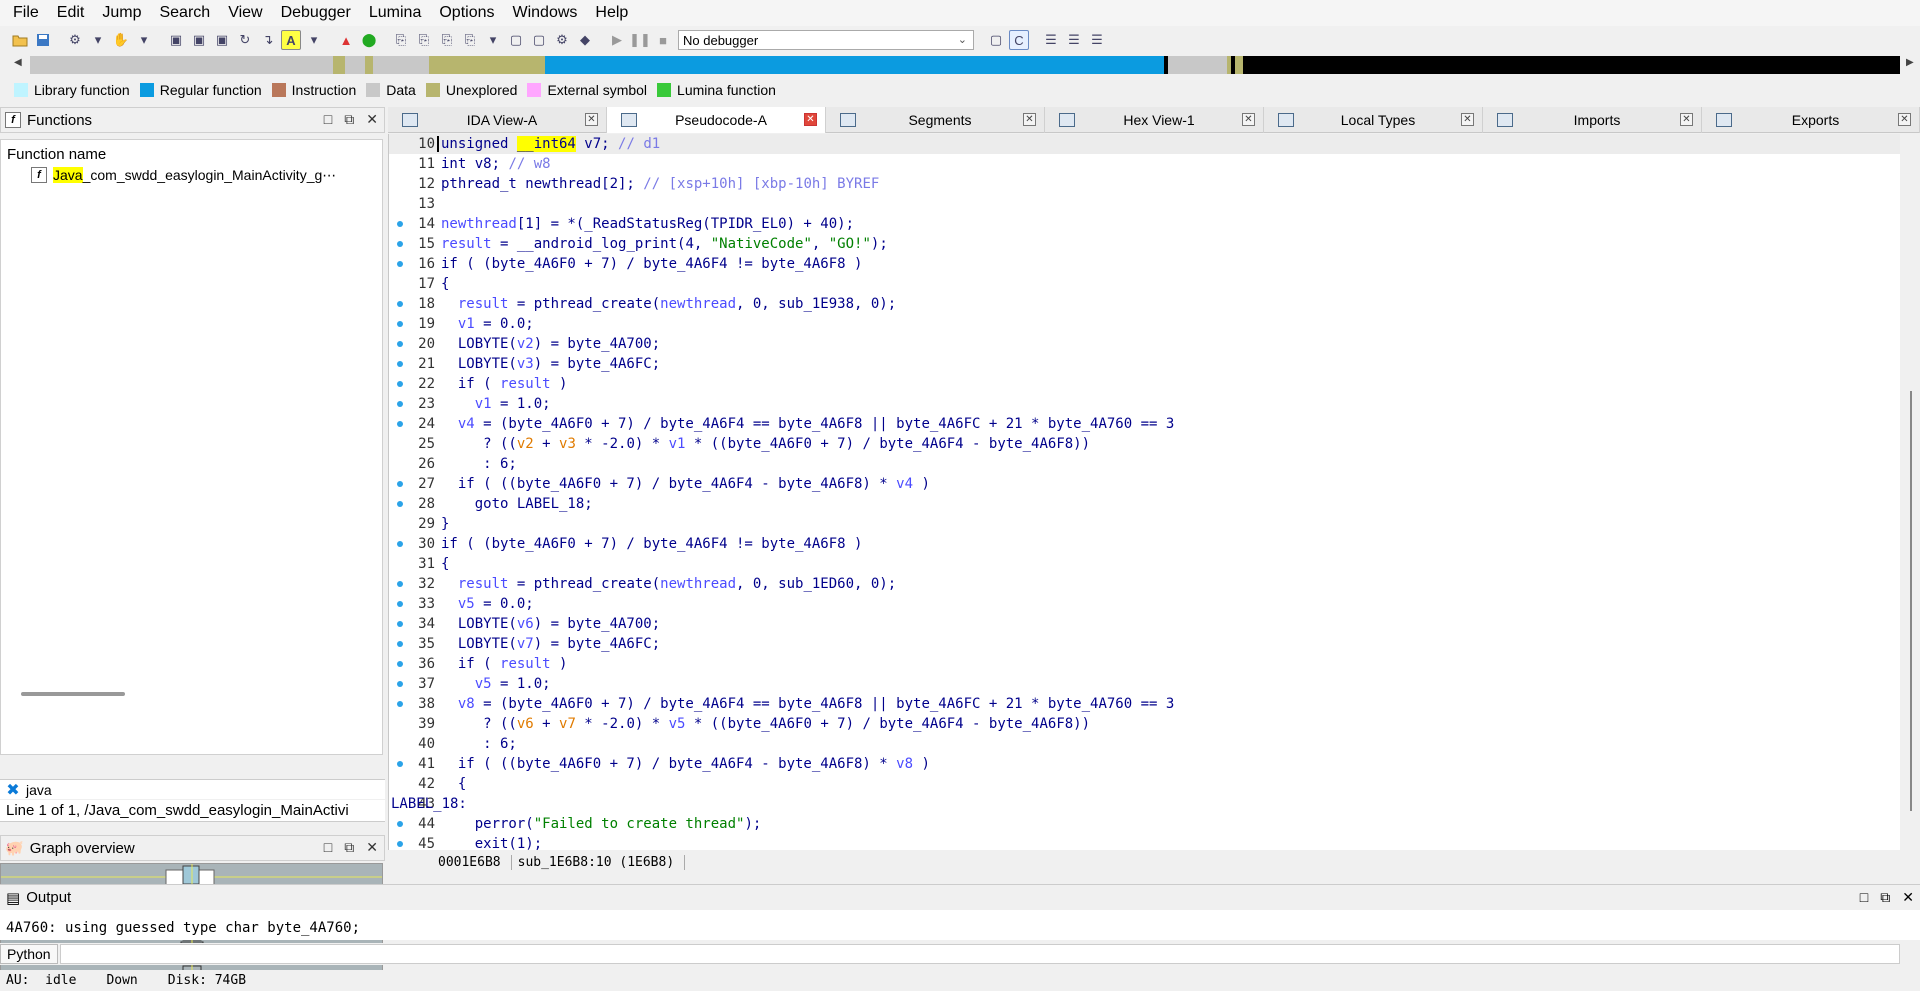  Describe the element at coordinates (548, 144) in the screenshot. I see `code-text: unsigned __int64 v7; // d1` at that location.